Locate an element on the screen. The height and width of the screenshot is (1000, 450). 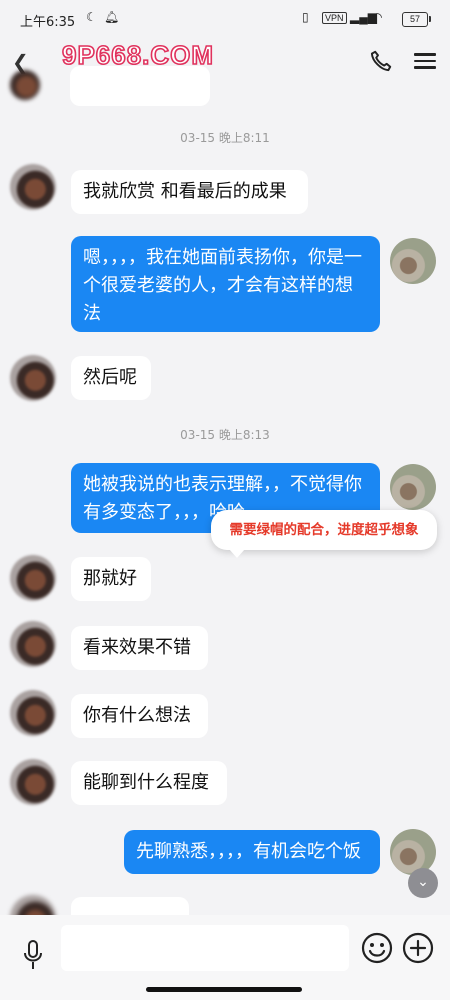
plus-icon is located at coordinates (418, 948).